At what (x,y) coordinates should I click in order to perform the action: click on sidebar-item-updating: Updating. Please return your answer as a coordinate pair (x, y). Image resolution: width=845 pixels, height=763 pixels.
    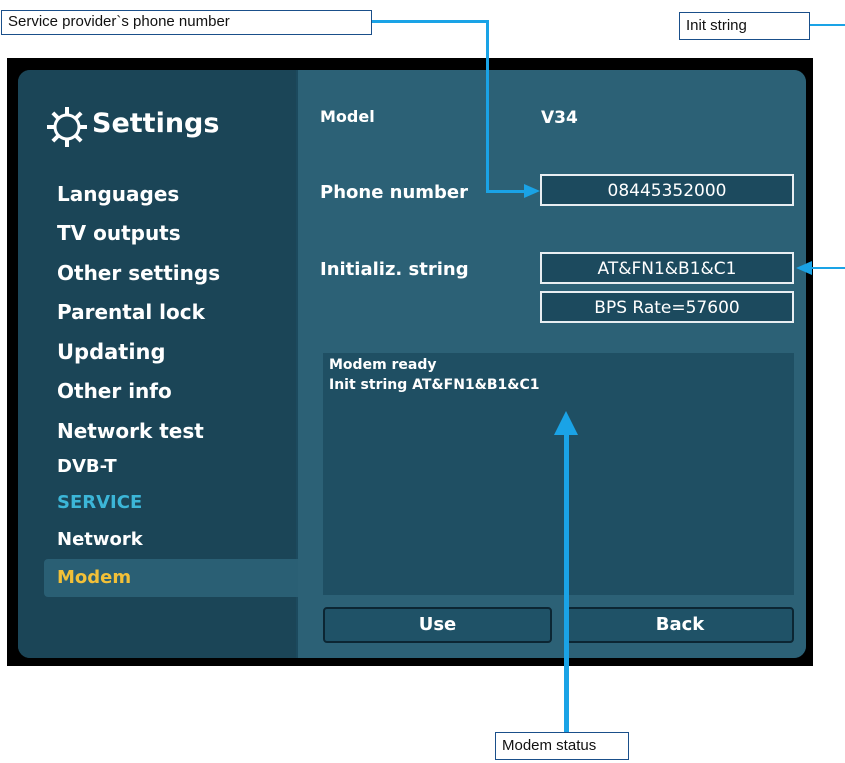
    Looking at the image, I should click on (111, 352).